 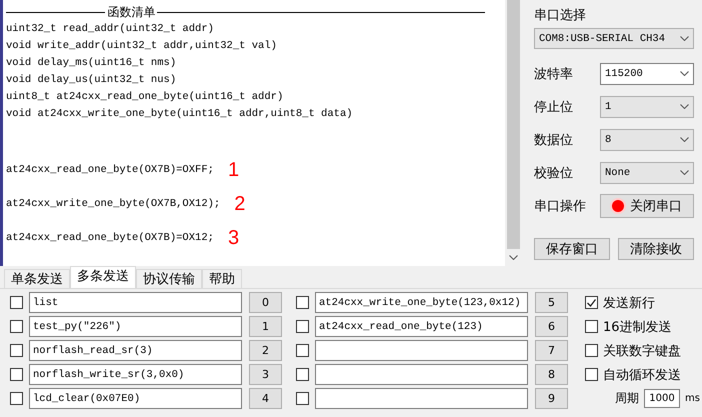 I want to click on command-field: test_py("226"), so click(x=135, y=326).